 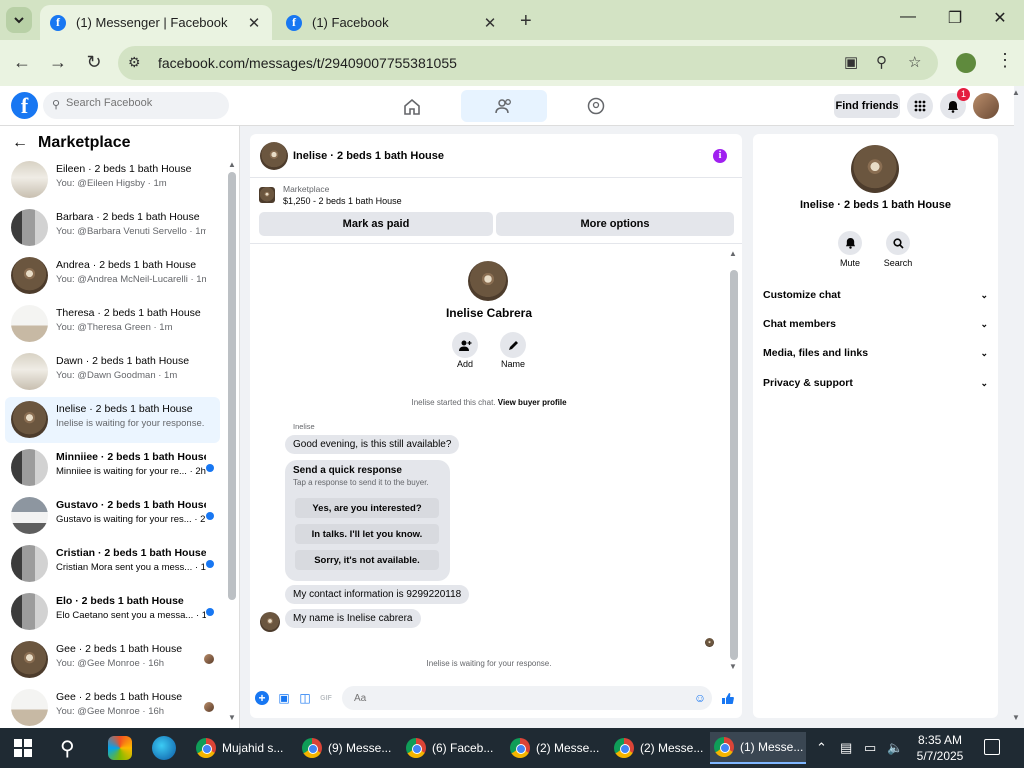 What do you see at coordinates (67, 748) in the screenshot?
I see `taskbar-search-icon: ⚲` at bounding box center [67, 748].